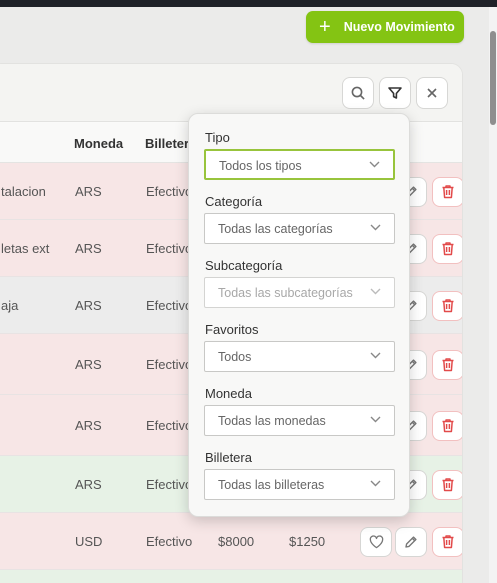  I want to click on filter-subcategoria-select: Todas las subcategorías, so click(299, 292).